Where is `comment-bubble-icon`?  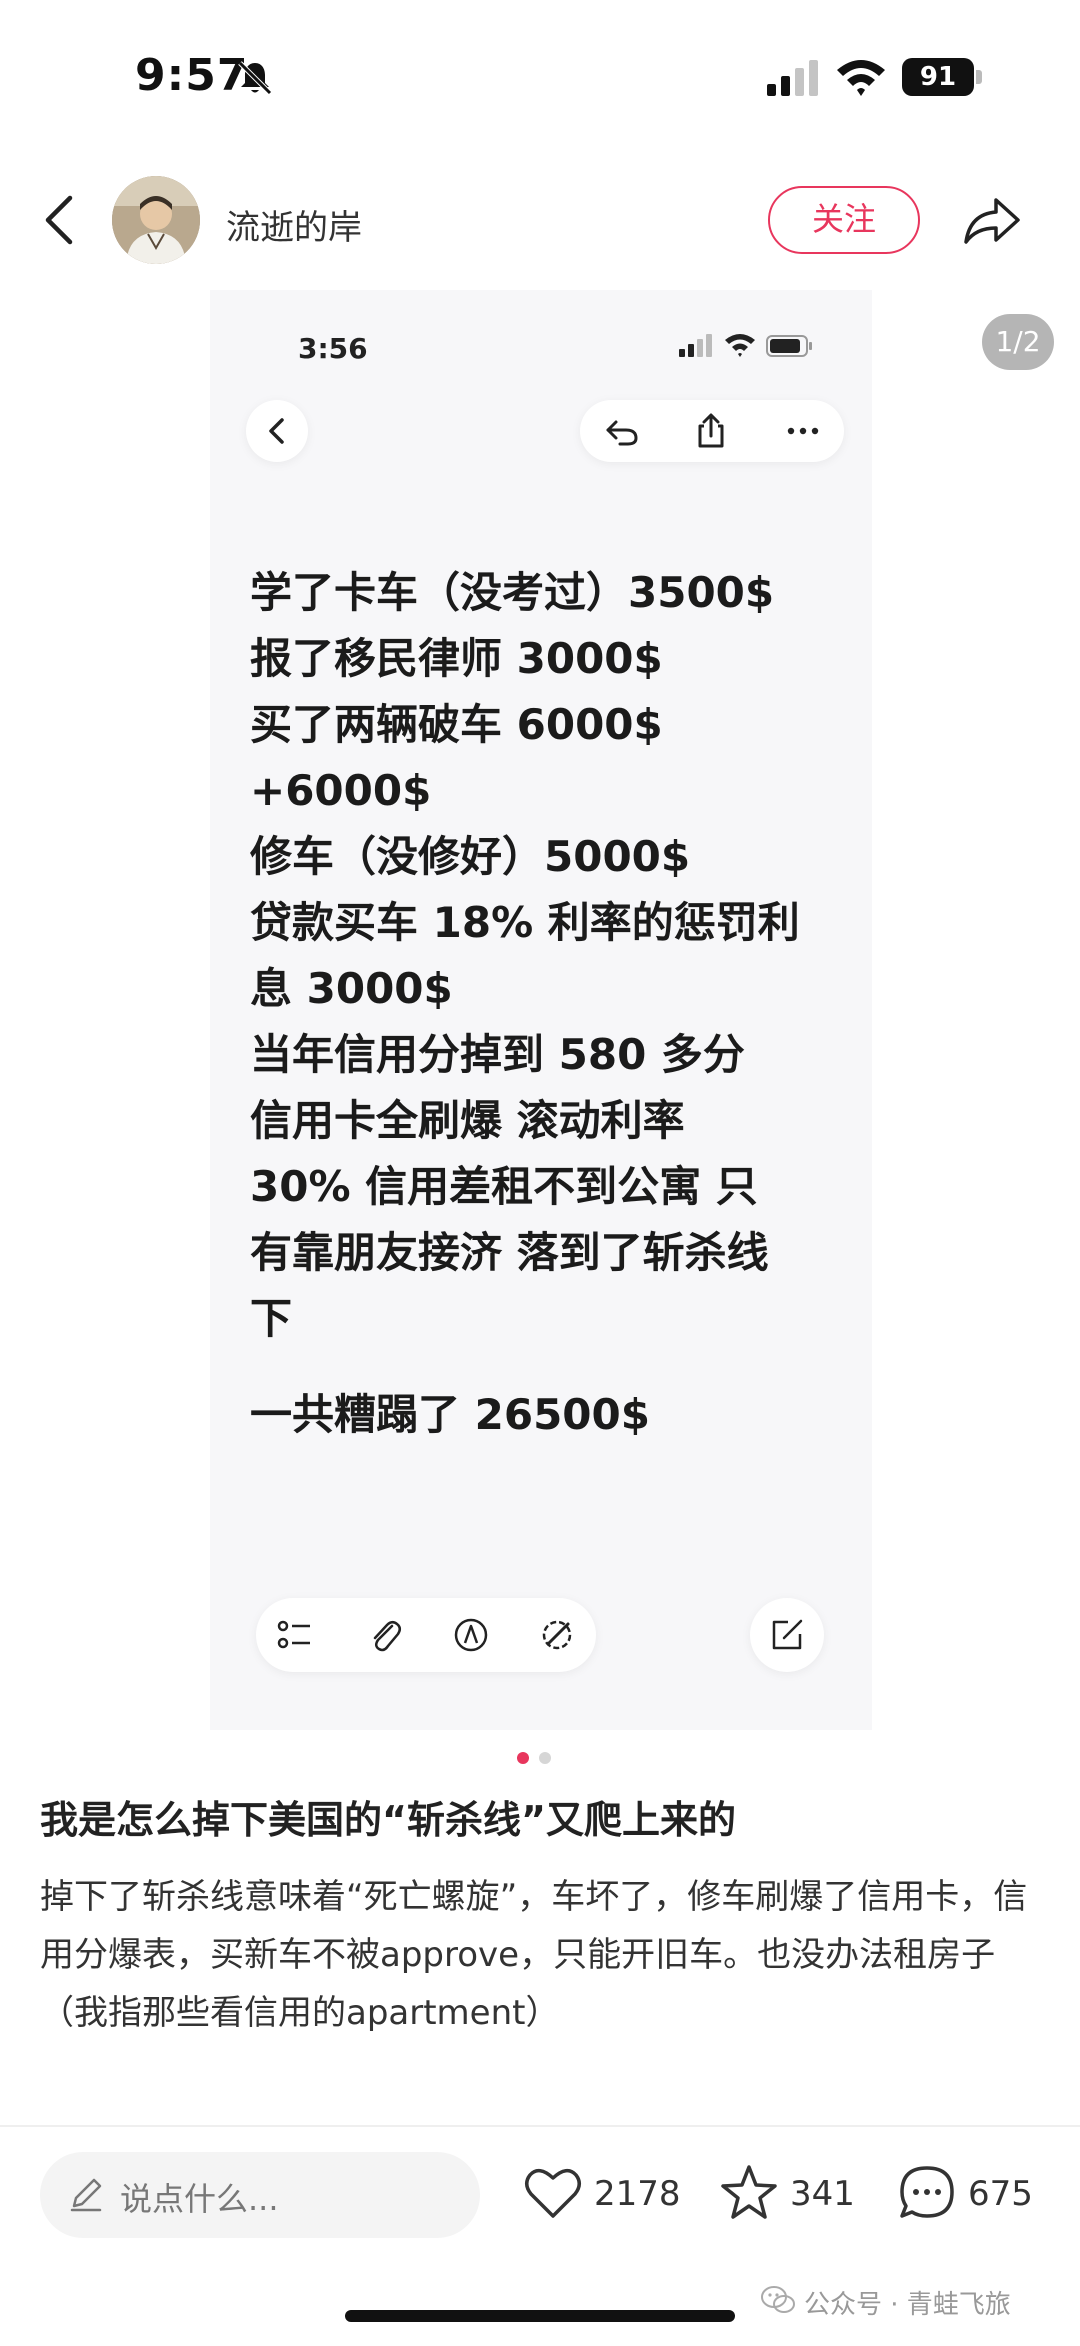 comment-bubble-icon is located at coordinates (927, 2193).